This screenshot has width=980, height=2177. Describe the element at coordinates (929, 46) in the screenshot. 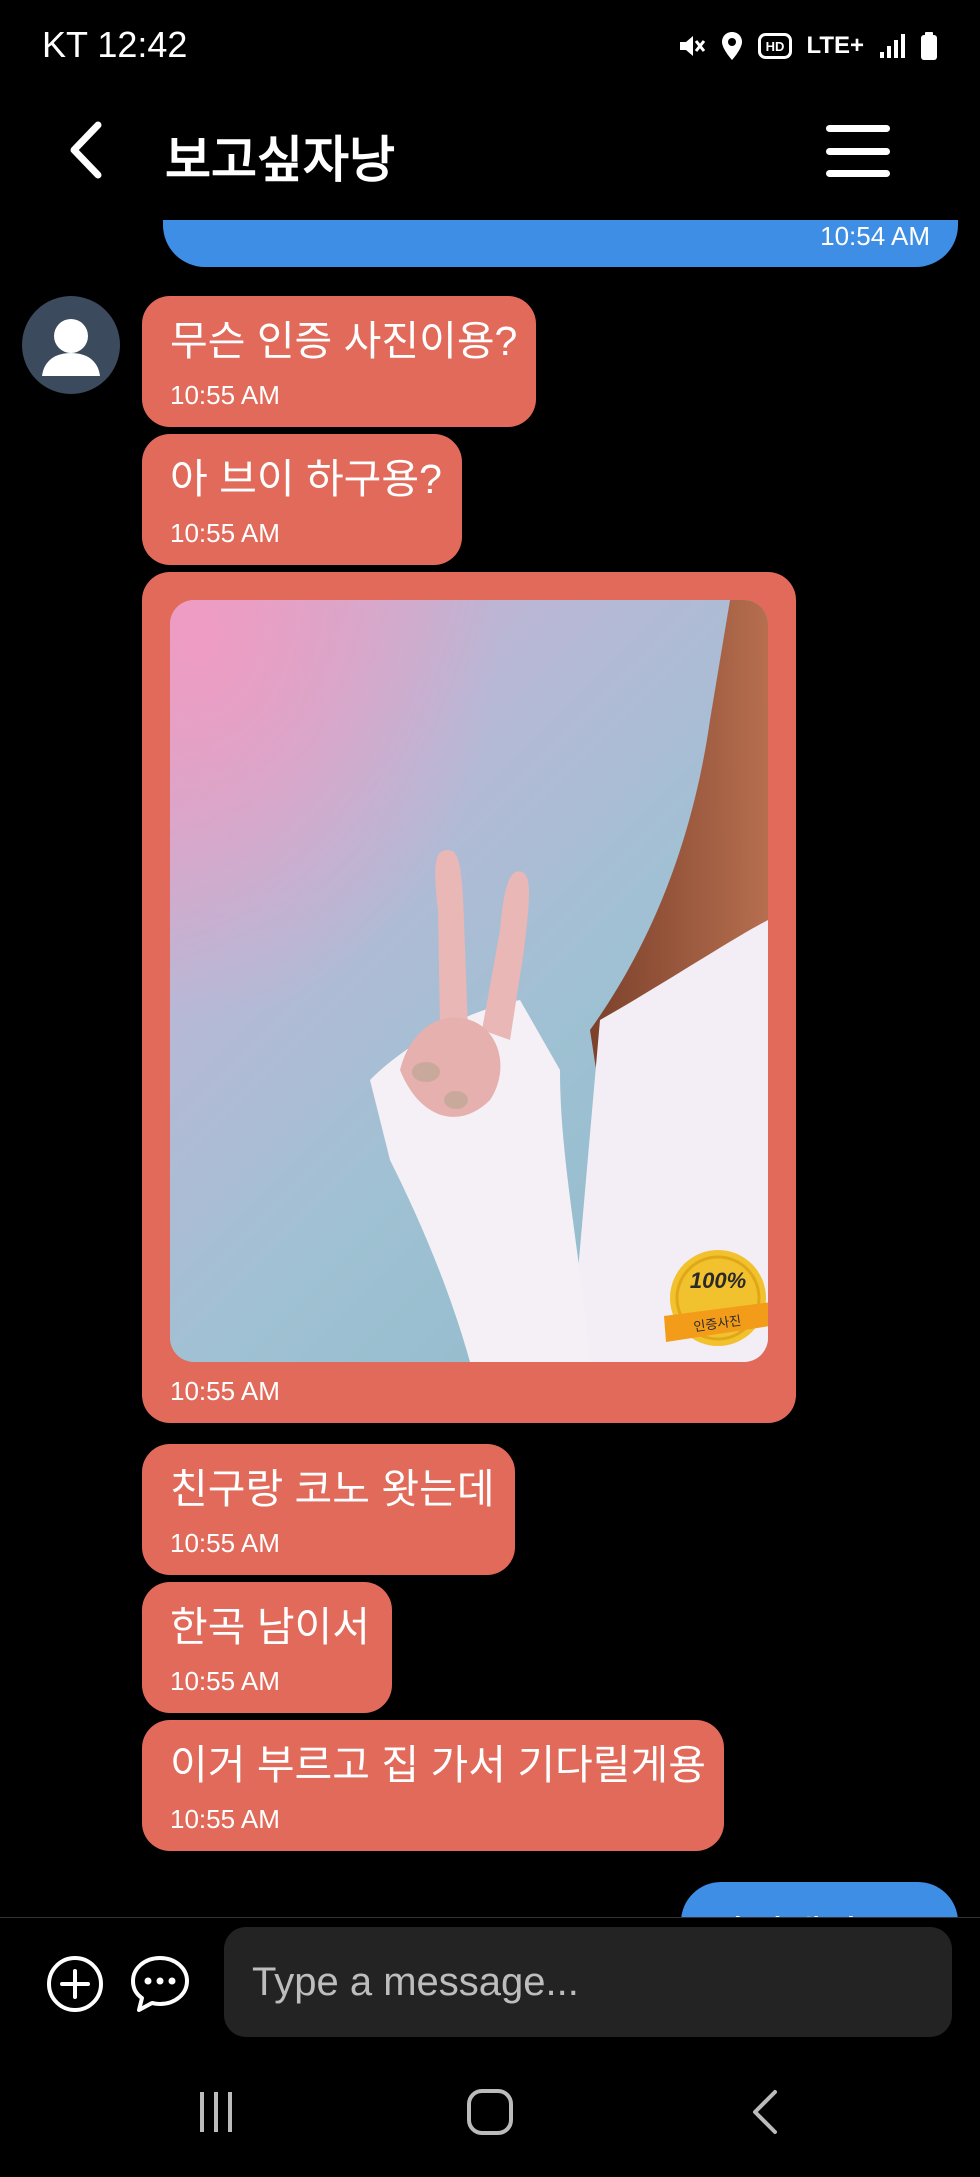

I see `battery-icon` at that location.